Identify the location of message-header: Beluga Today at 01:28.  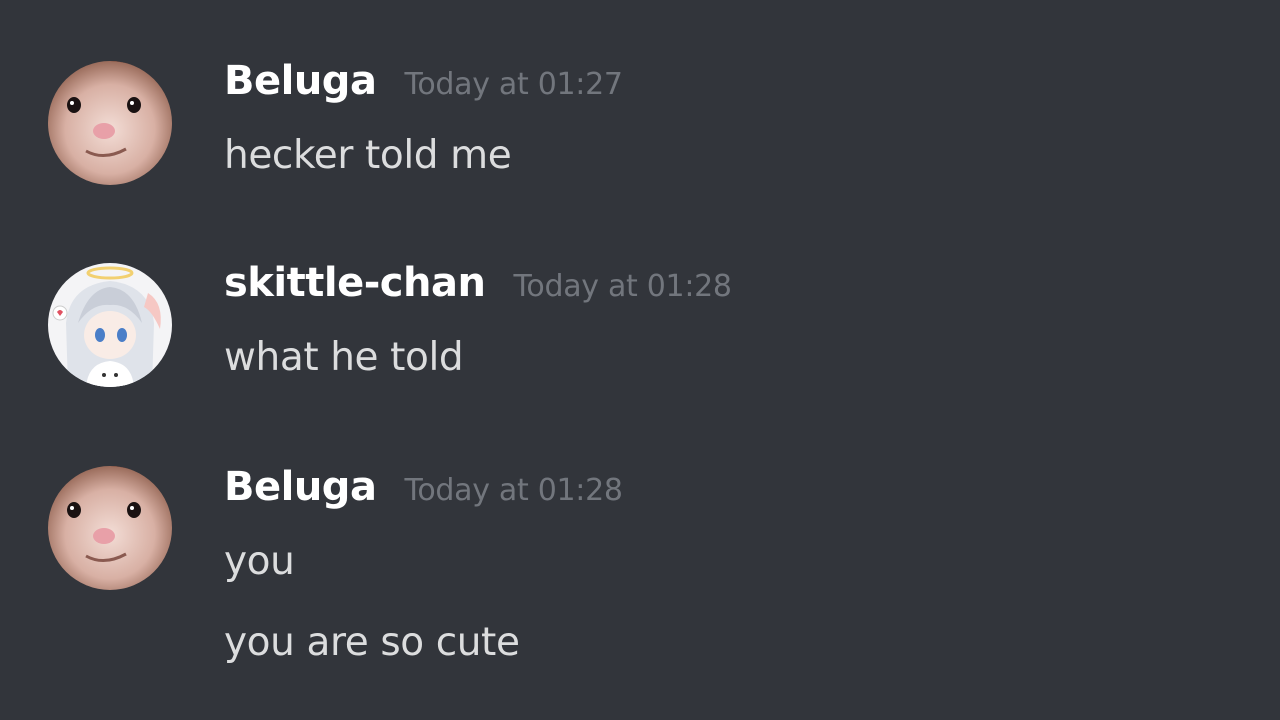
(423, 487).